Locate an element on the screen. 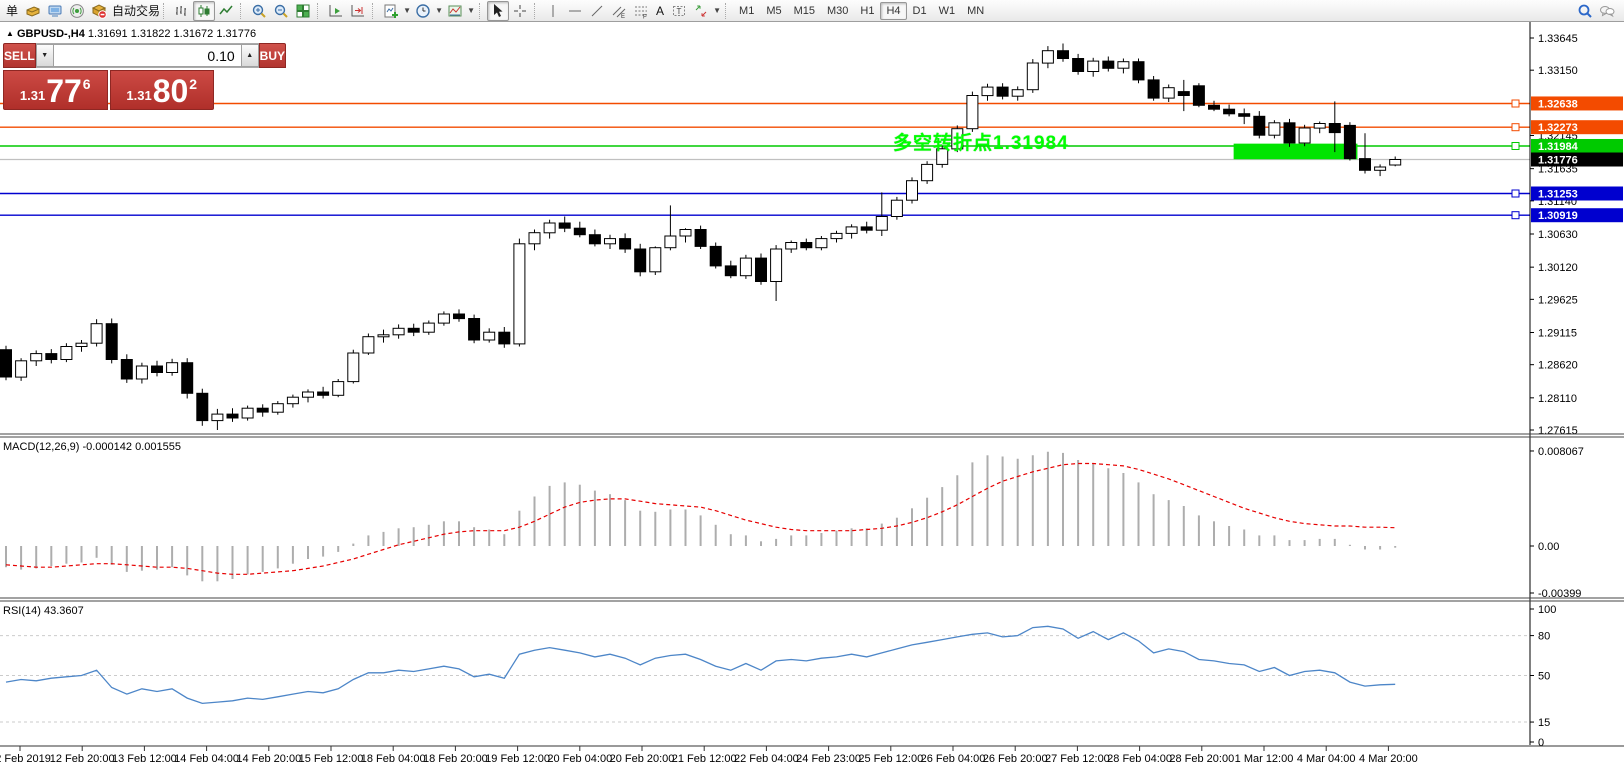 The height and width of the screenshot is (773, 1624). periodicity-button is located at coordinates (423, 11).